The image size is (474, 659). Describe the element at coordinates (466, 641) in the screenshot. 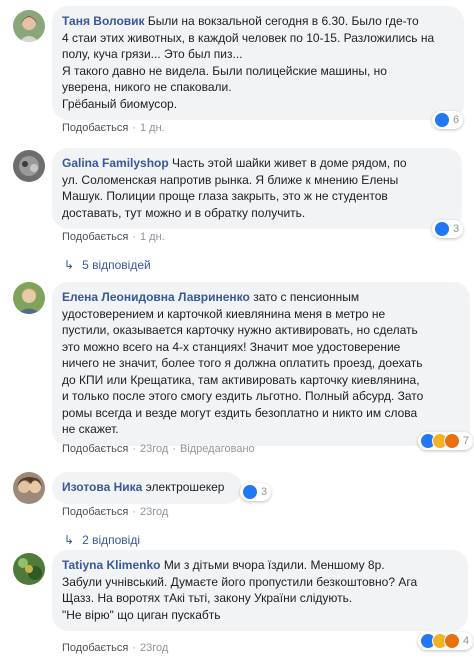

I see `reaction-count: 4` at that location.